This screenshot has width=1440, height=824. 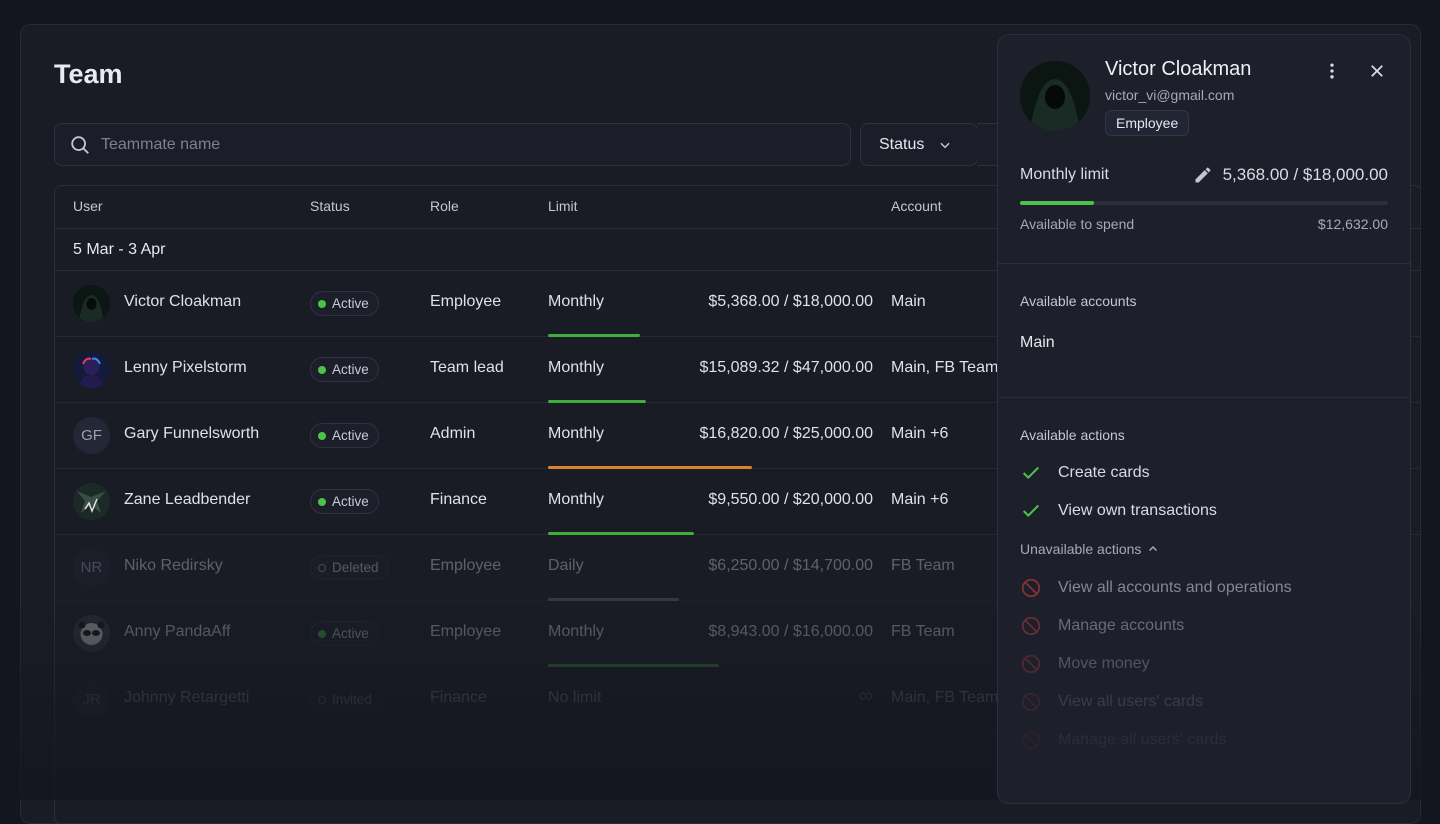 What do you see at coordinates (740, 367) in the screenshot?
I see `spent-amount: $15,089.32` at bounding box center [740, 367].